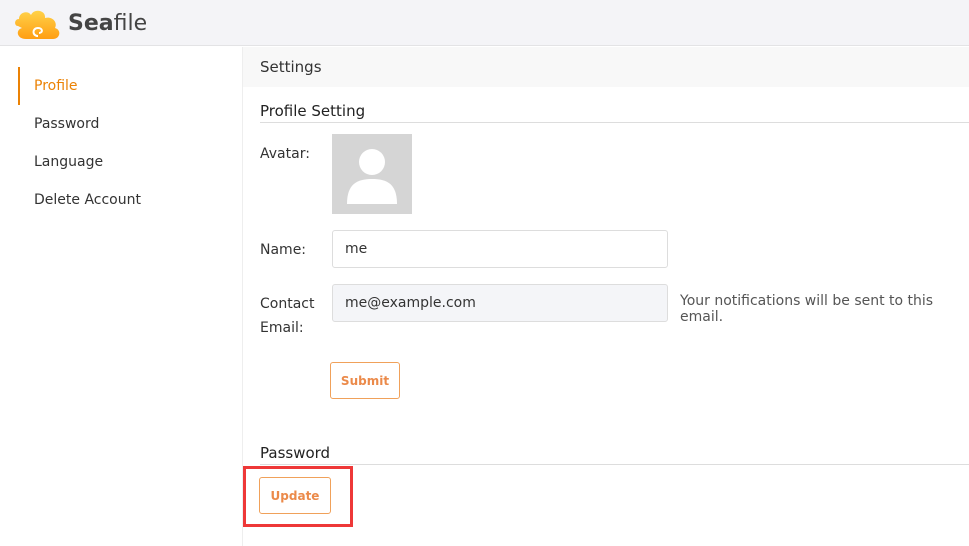 This screenshot has height=546, width=969. I want to click on highlight-box, so click(298, 496).